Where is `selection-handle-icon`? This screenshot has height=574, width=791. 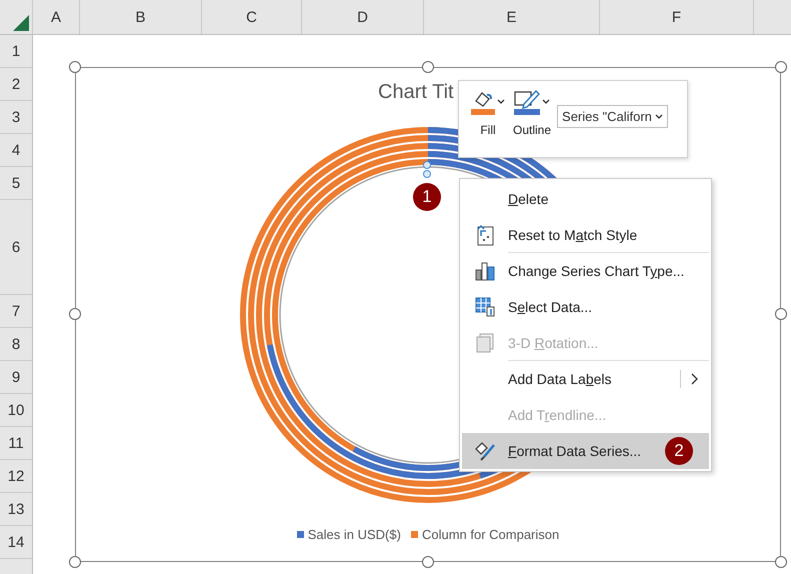
selection-handle-icon is located at coordinates (427, 170).